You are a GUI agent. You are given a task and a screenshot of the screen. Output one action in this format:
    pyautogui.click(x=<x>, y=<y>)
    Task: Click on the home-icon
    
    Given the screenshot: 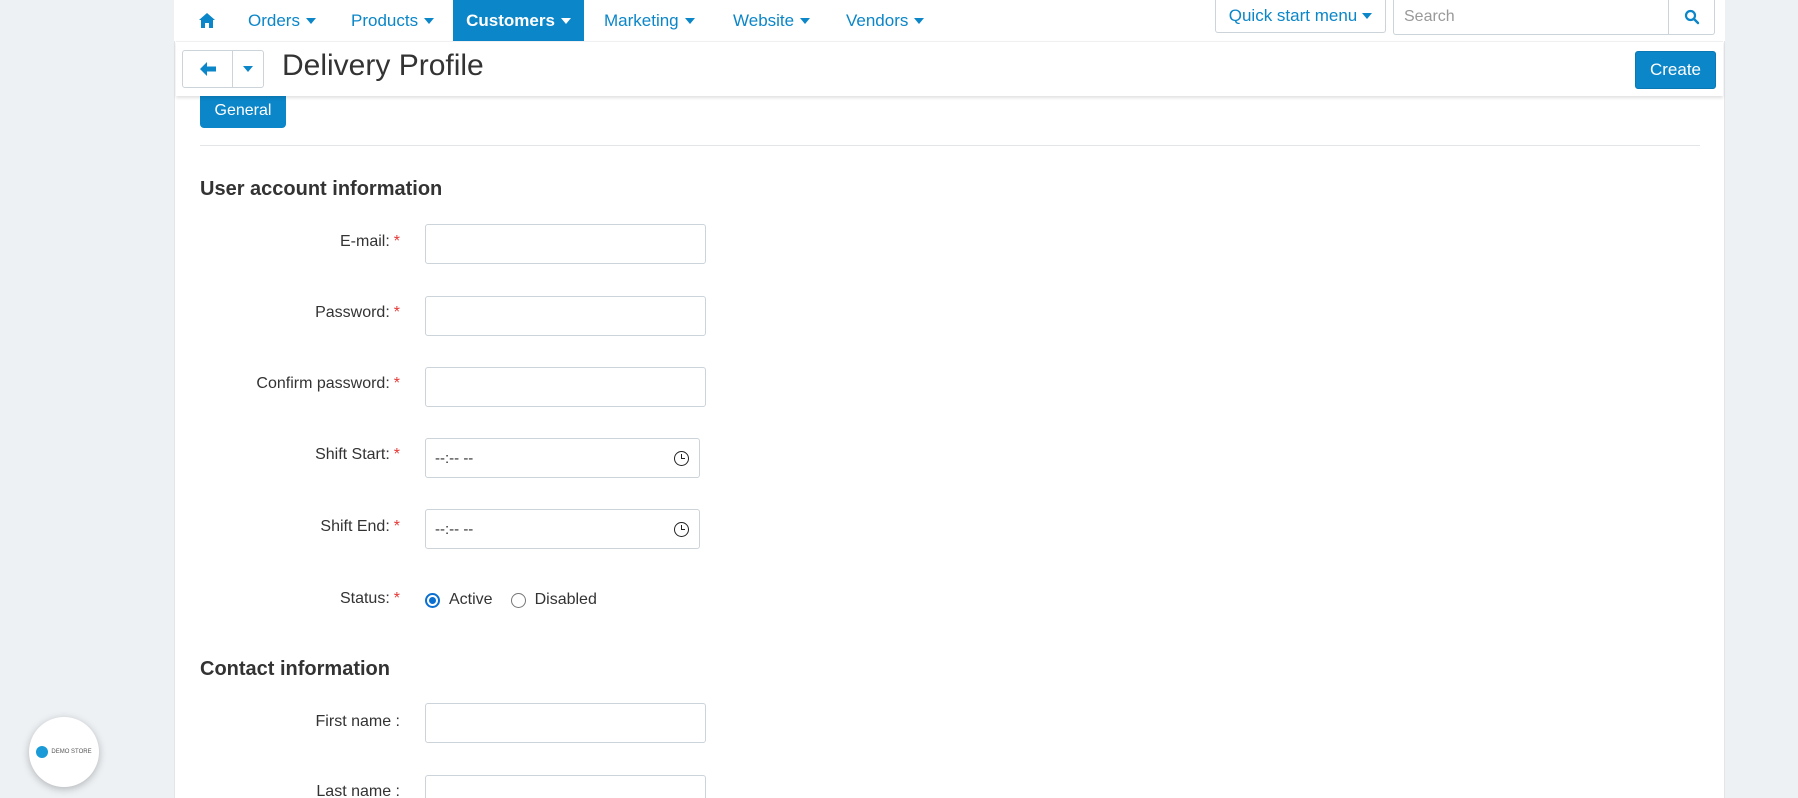 What is the action you would take?
    pyautogui.click(x=207, y=20)
    